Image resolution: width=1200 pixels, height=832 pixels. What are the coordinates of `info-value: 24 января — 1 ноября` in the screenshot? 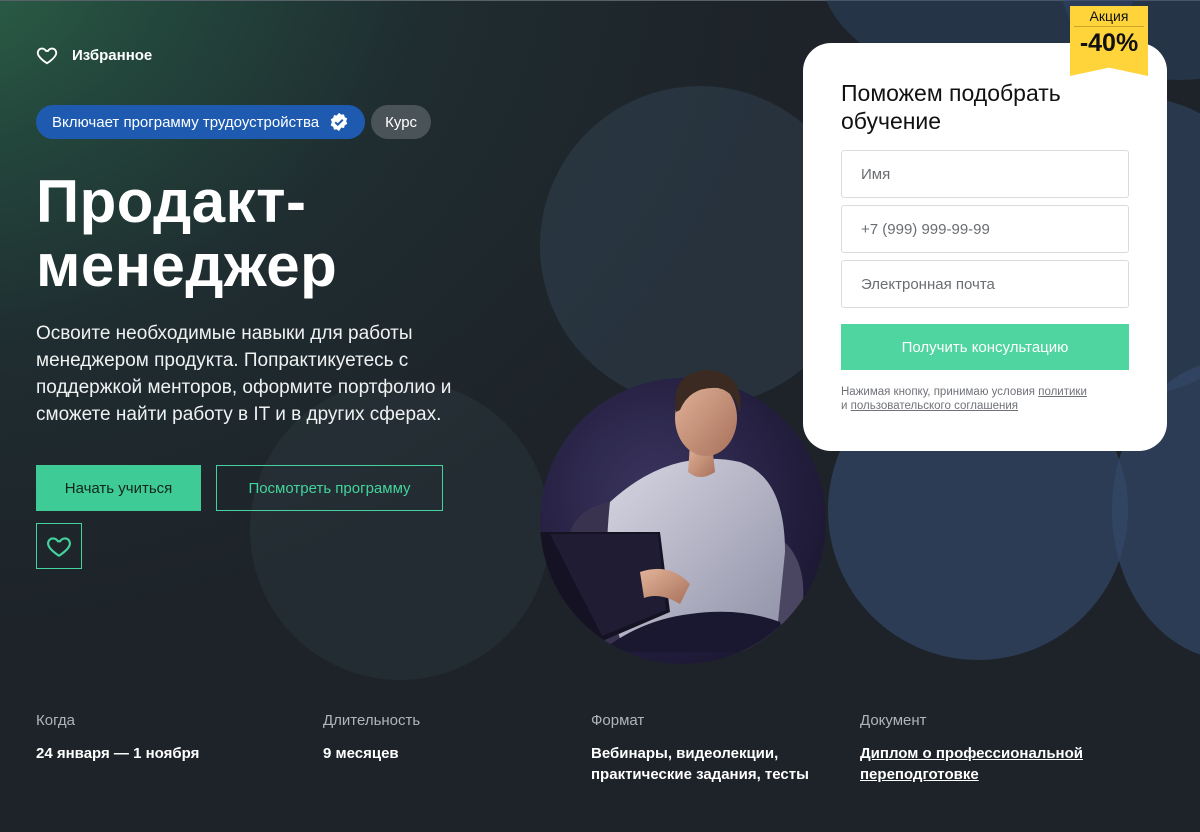 It's located at (118, 753).